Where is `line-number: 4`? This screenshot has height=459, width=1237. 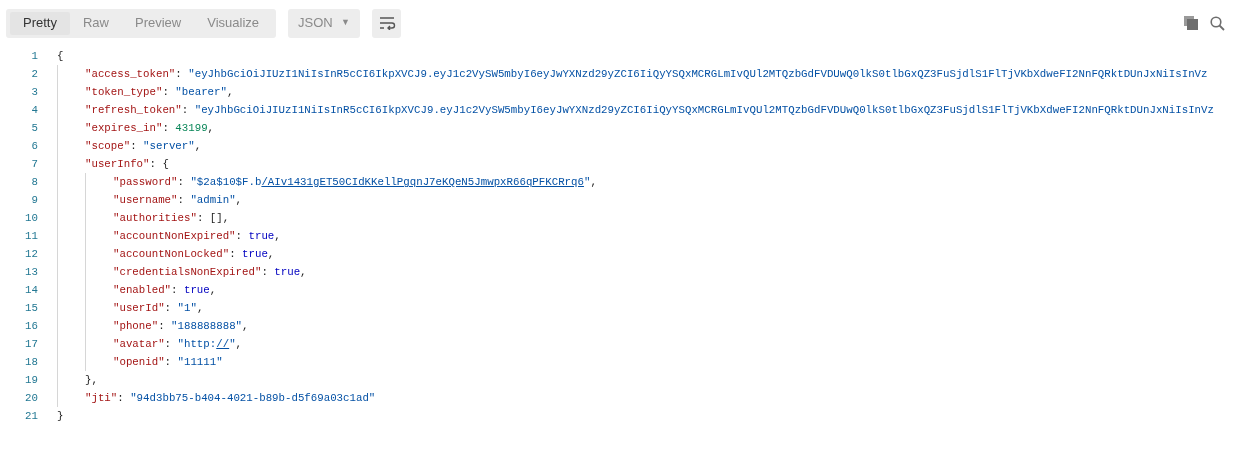
line-number: 4 is located at coordinates (34, 110).